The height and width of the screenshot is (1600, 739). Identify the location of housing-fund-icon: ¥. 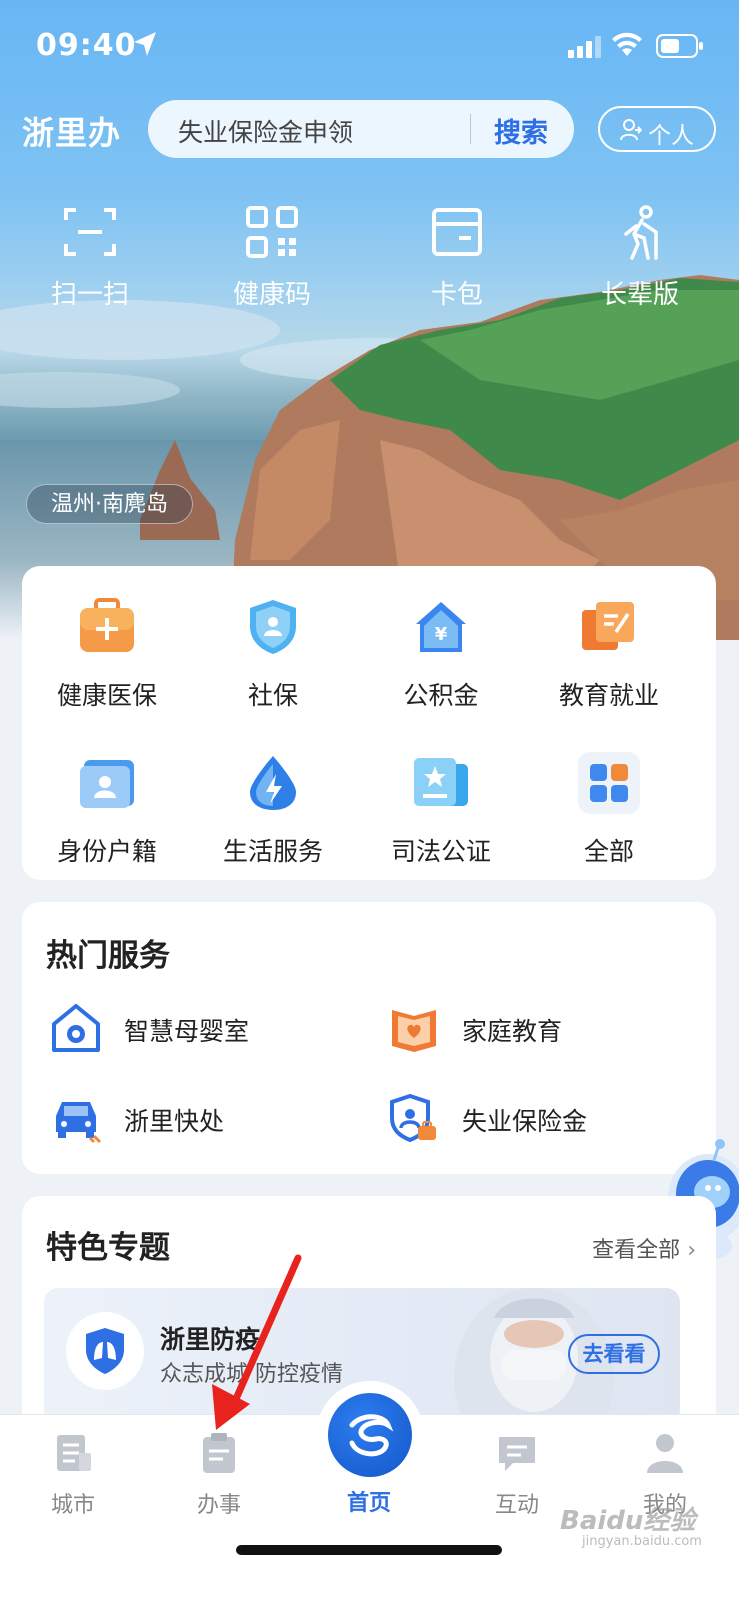
(441, 627).